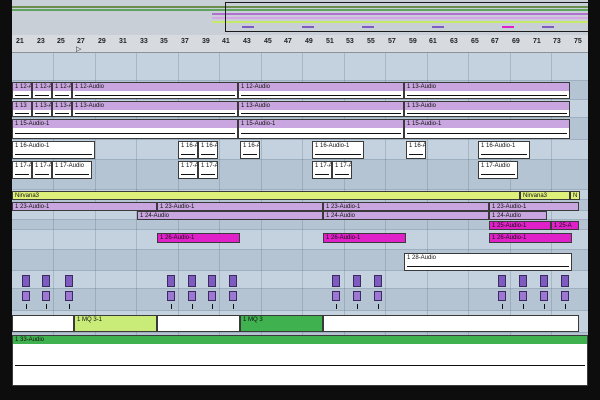 The height and width of the screenshot is (400, 600). Describe the element at coordinates (406, 17) in the screenshot. I see `overview-viewport-frame` at that location.